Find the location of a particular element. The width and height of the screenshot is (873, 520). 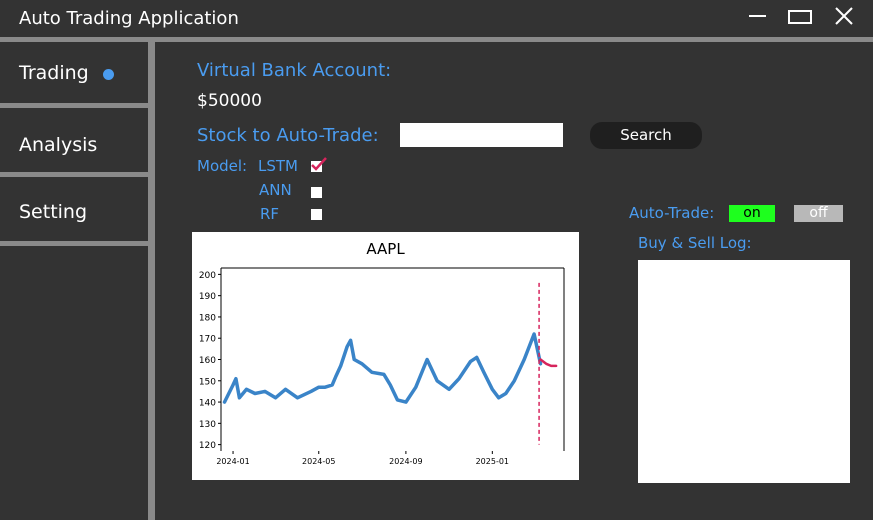

log-label: Buy & Sell Log: is located at coordinates (695, 243).